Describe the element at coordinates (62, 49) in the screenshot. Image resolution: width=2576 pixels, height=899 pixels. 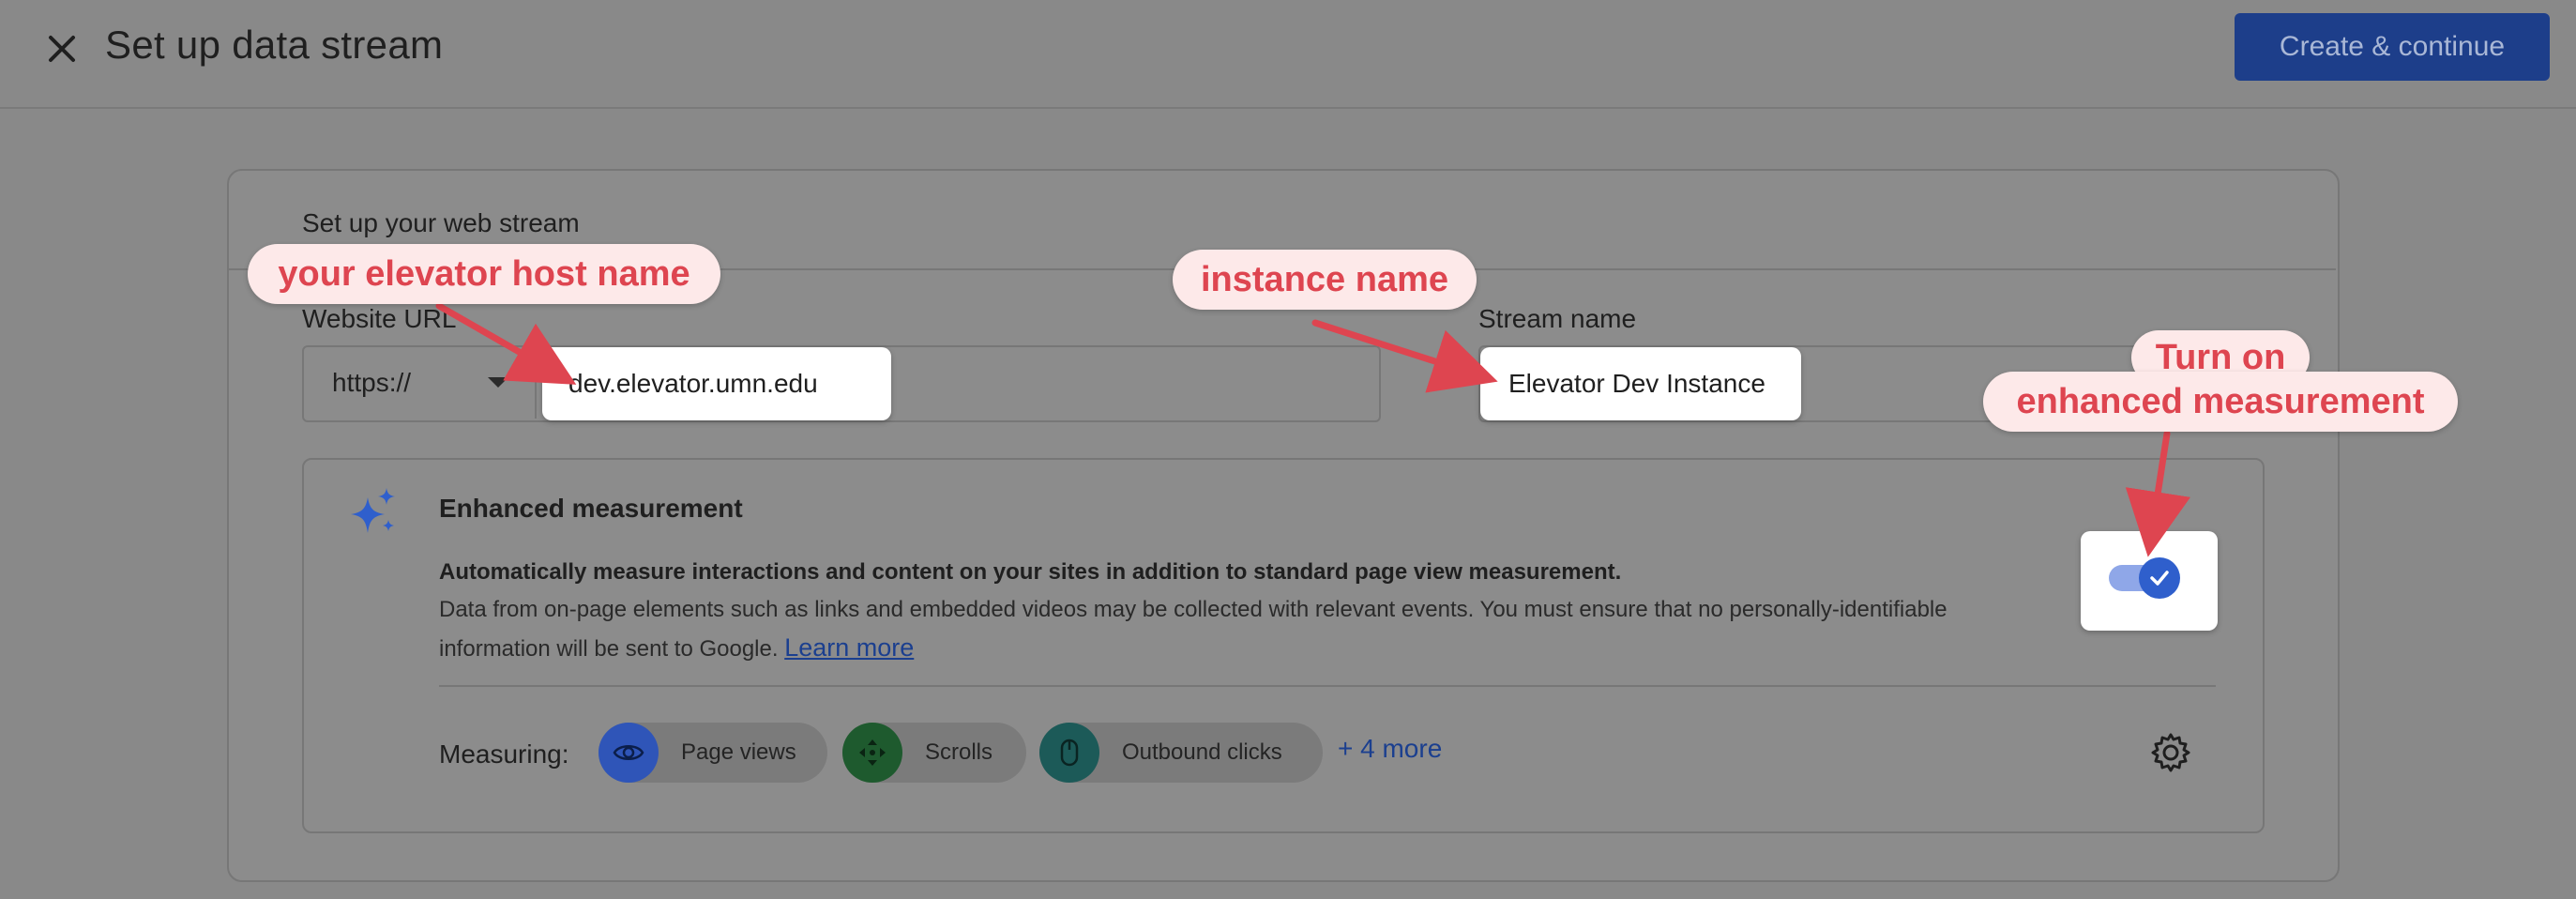
I see `close-icon` at that location.